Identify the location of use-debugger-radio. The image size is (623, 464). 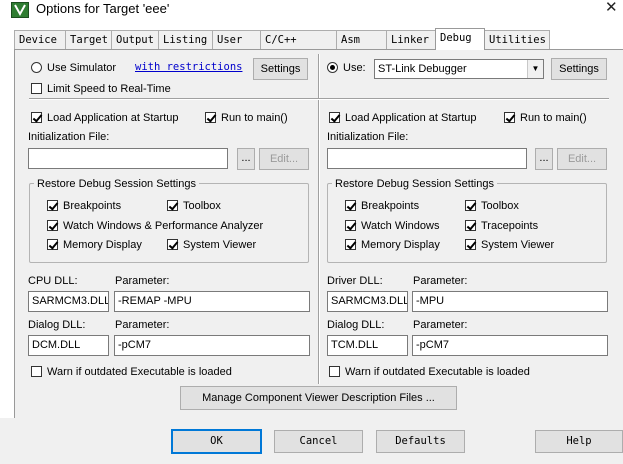
(332, 67).